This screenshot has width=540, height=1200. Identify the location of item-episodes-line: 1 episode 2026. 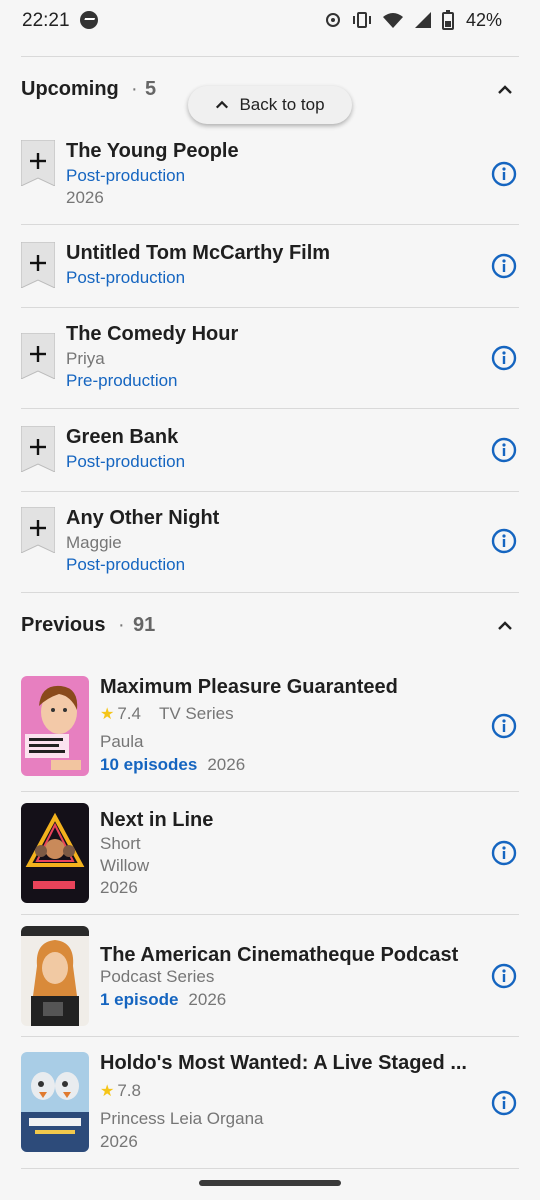
(163, 1000).